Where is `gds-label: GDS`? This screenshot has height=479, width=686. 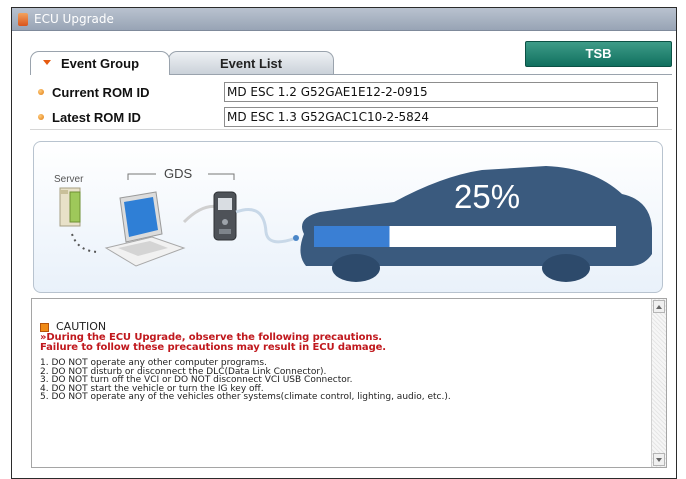 gds-label: GDS is located at coordinates (178, 173).